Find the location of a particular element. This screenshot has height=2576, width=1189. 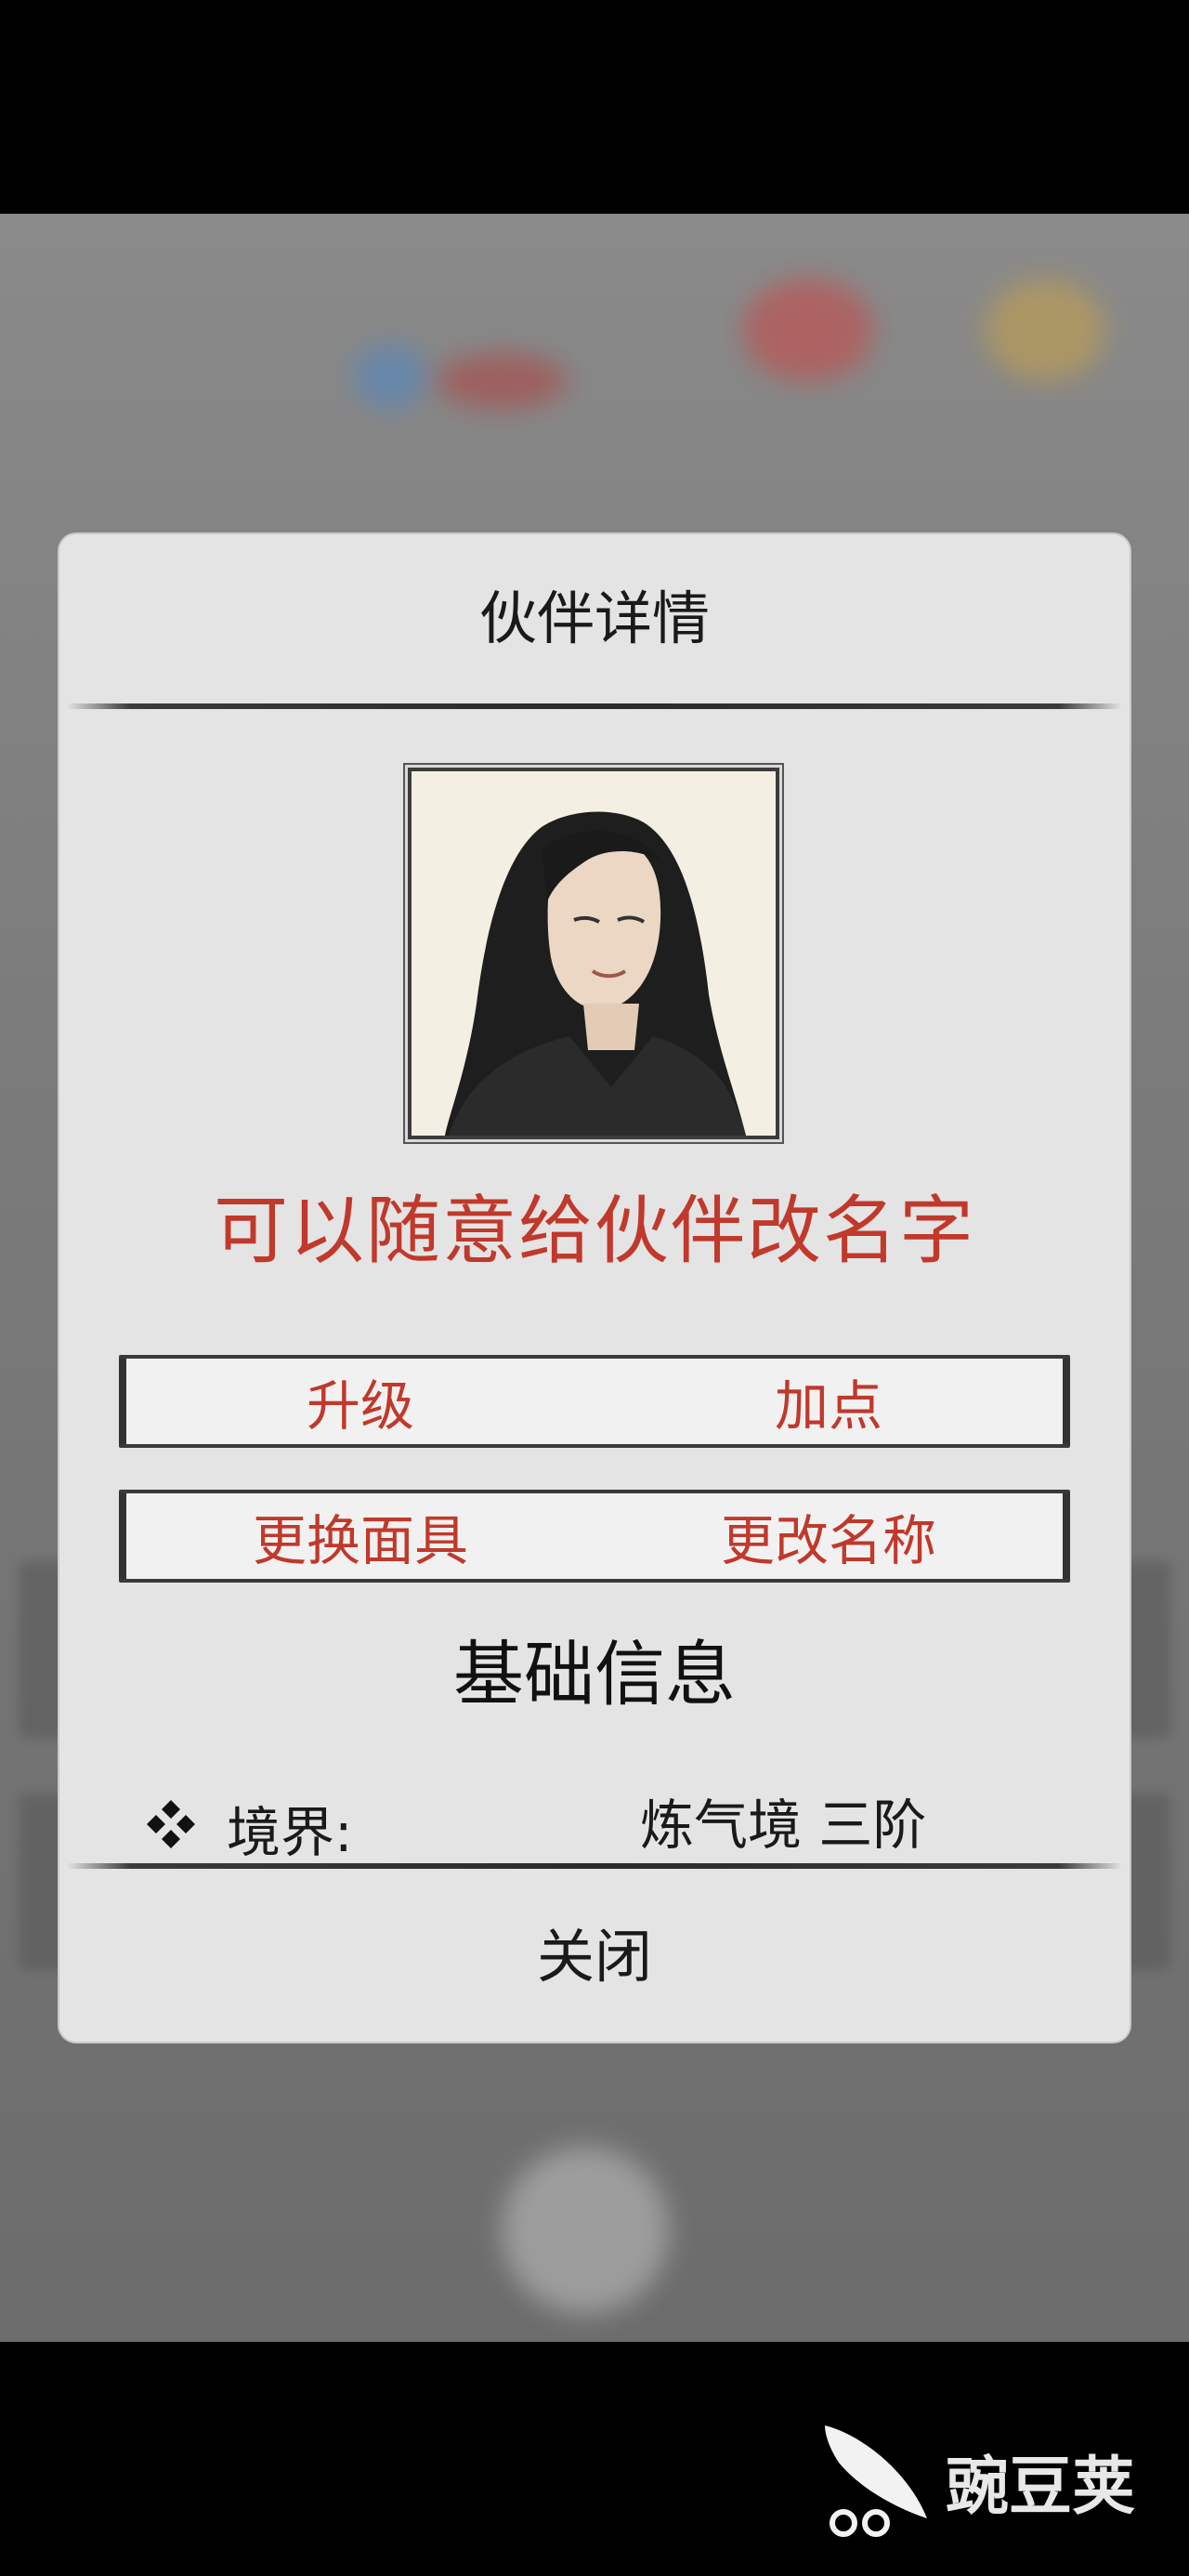

basic-info-heading: 基础信息 is located at coordinates (594, 1674).